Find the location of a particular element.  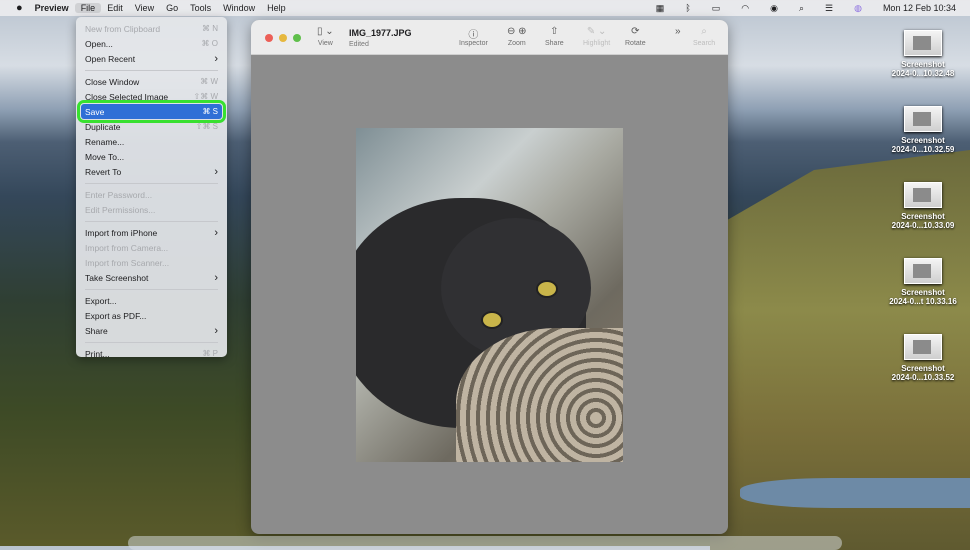

menu-help: Help is located at coordinates (276, 8).